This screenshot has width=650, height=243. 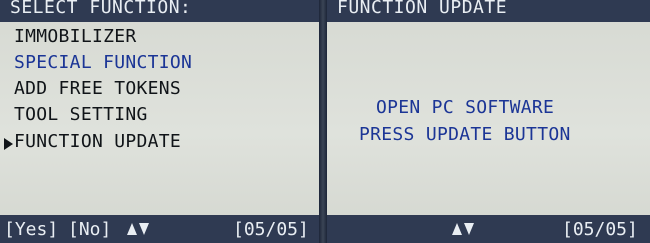 I want to click on header-bar: SELECT FUNCTION:, so click(x=159, y=11).